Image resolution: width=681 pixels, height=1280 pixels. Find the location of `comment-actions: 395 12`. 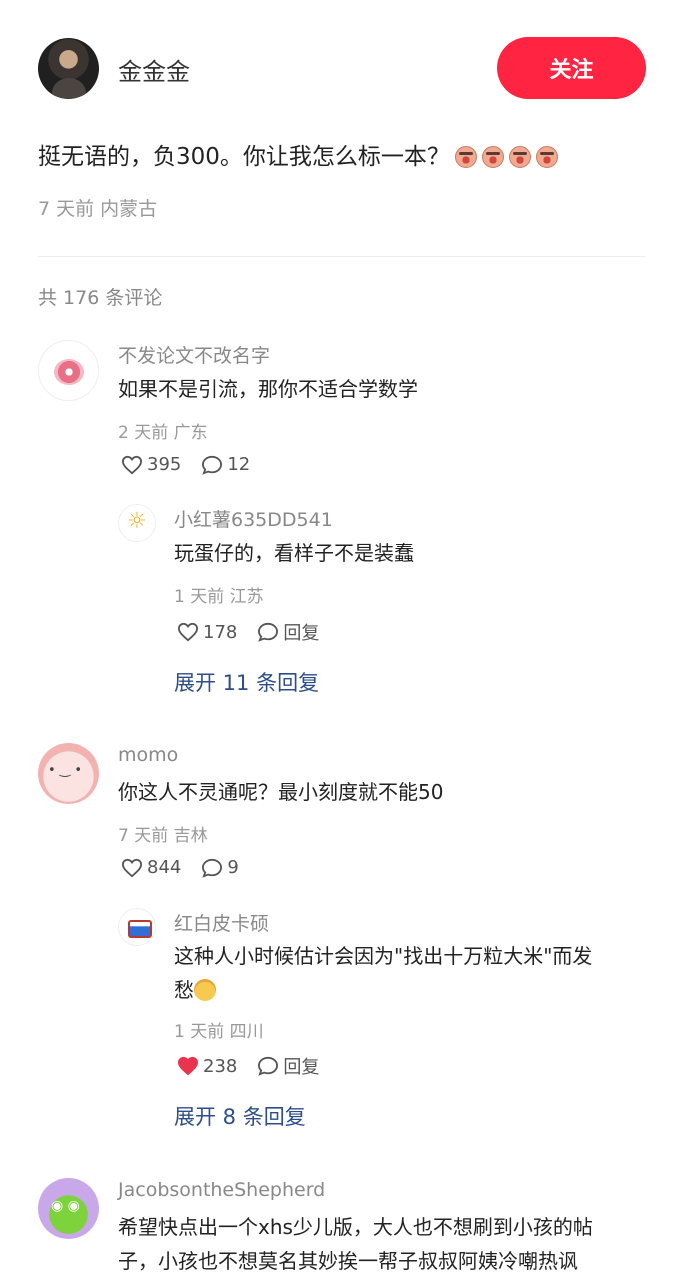

comment-actions: 395 12 is located at coordinates (195, 464).